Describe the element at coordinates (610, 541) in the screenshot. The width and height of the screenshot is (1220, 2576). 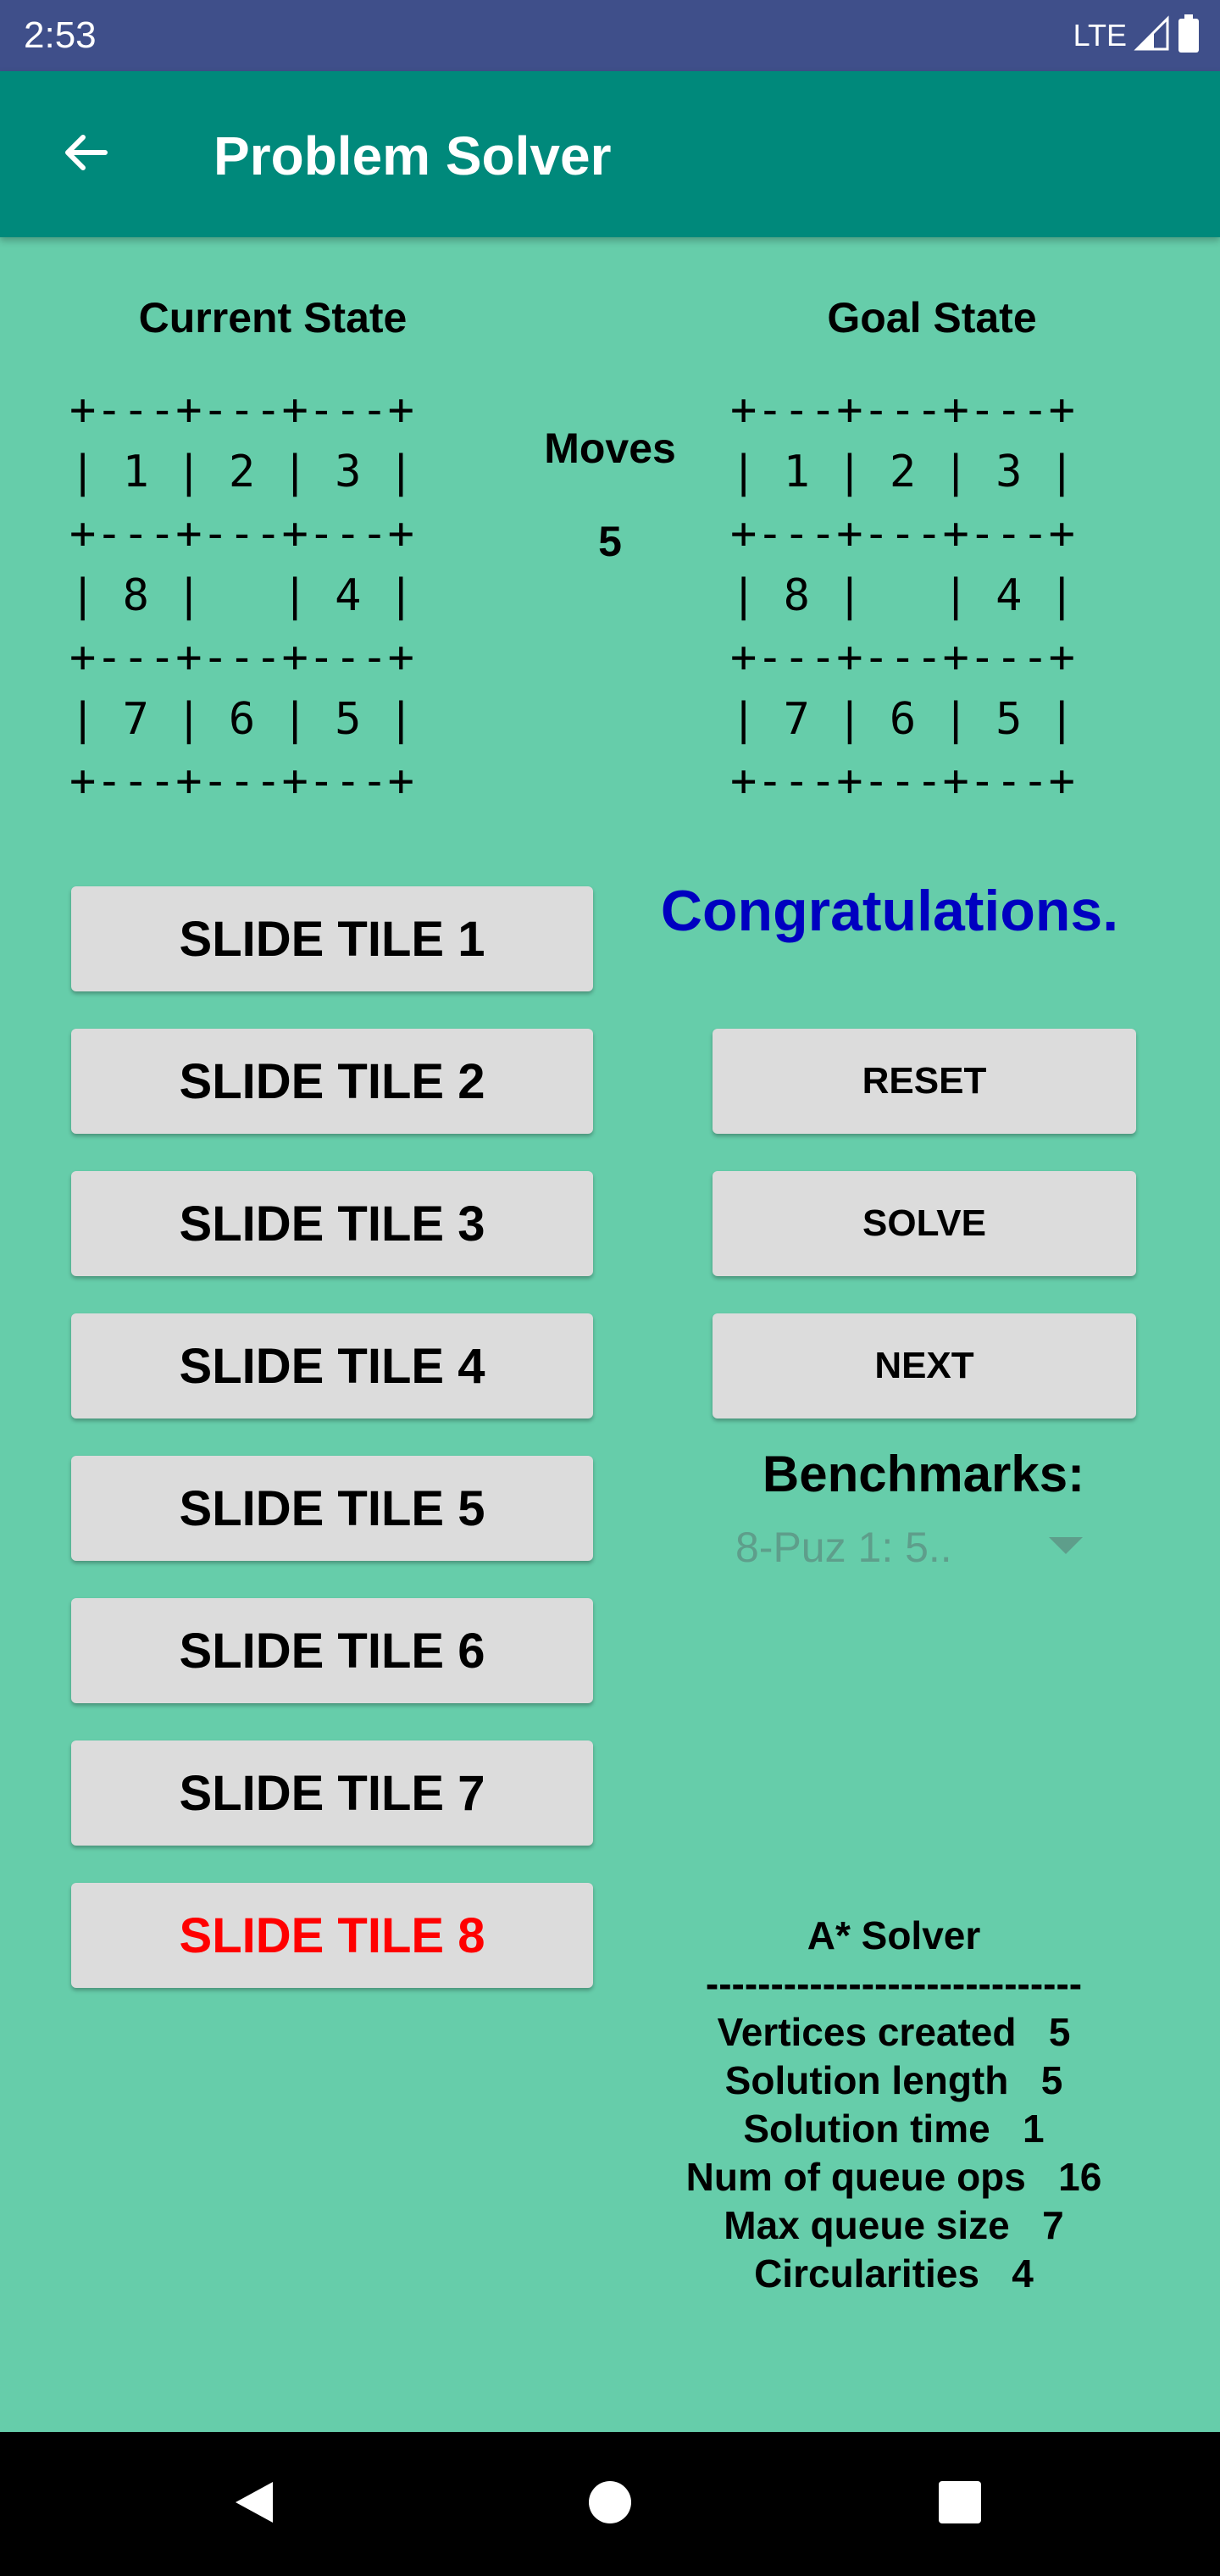
I see `moves-value: 5` at that location.